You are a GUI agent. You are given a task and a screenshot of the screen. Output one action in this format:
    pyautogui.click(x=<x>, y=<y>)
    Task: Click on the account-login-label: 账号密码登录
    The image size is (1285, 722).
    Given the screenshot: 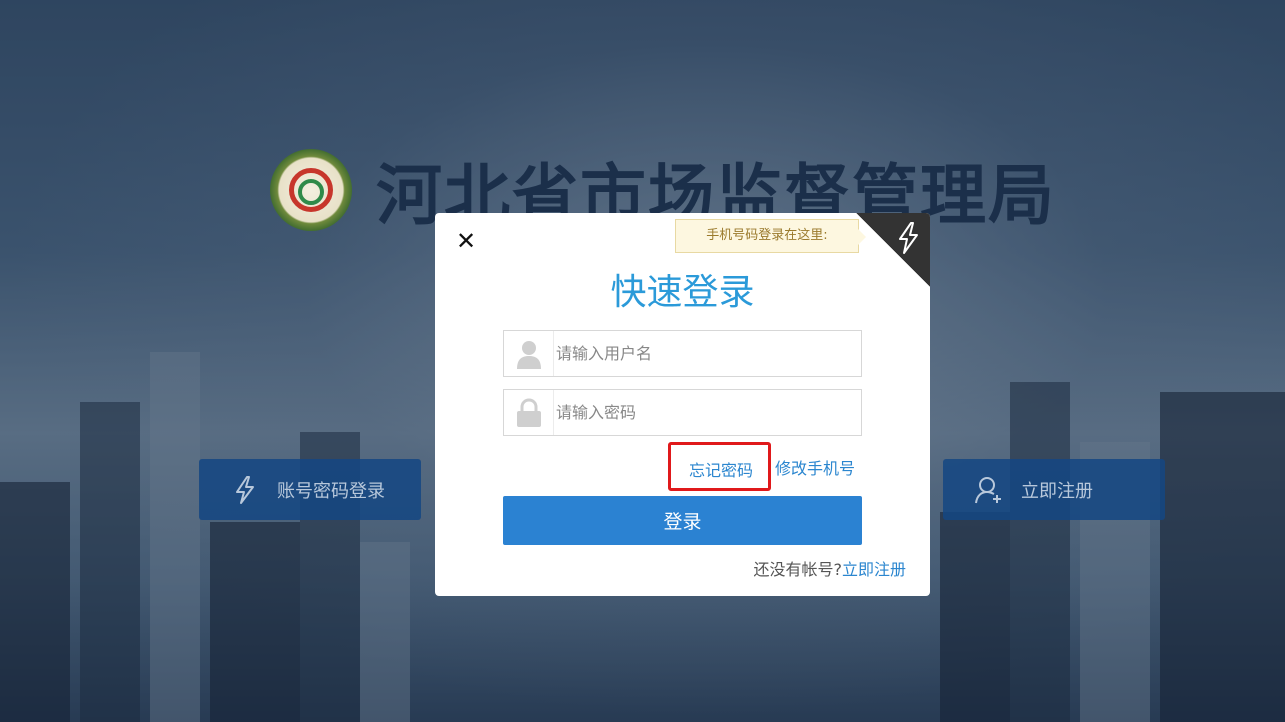 What is the action you would take?
    pyautogui.click(x=331, y=491)
    